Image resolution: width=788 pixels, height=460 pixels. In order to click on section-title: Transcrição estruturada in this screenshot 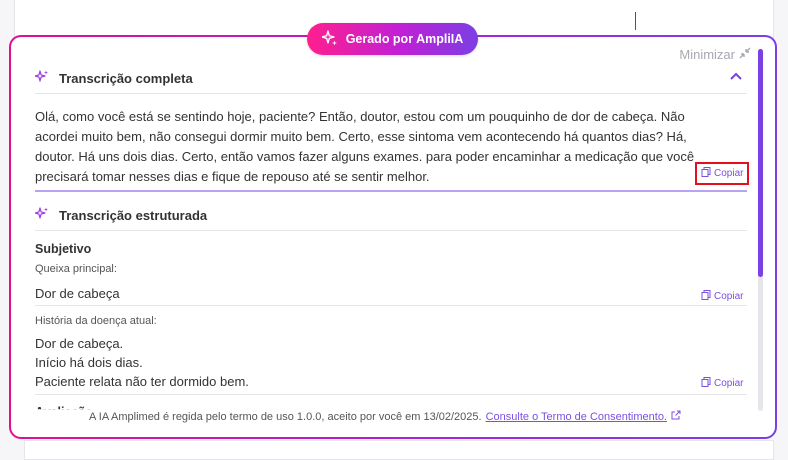, I will do `click(133, 215)`.